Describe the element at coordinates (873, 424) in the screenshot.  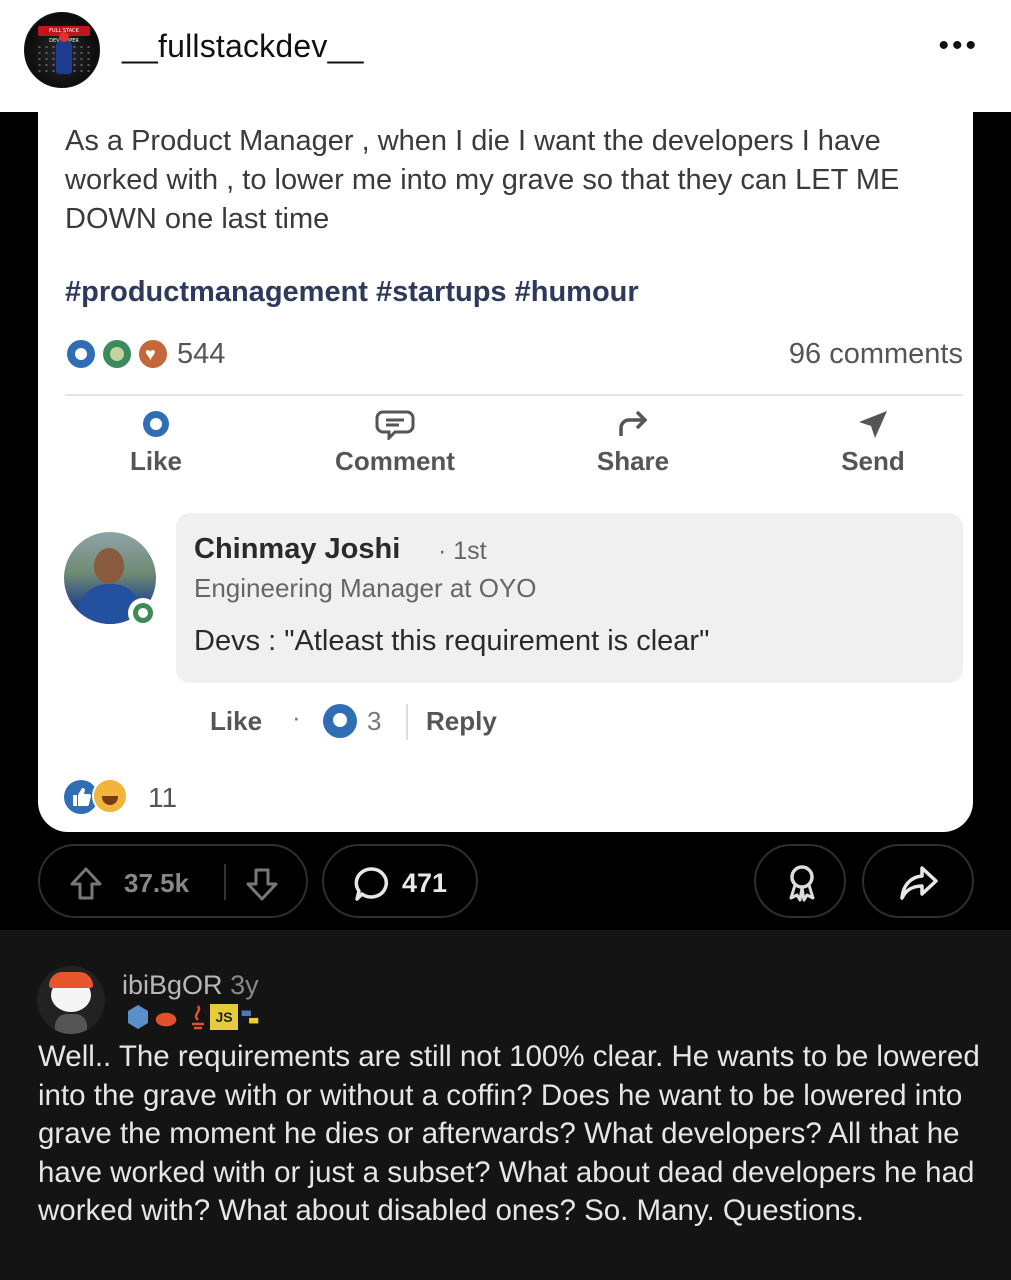
I see `send-icon` at that location.